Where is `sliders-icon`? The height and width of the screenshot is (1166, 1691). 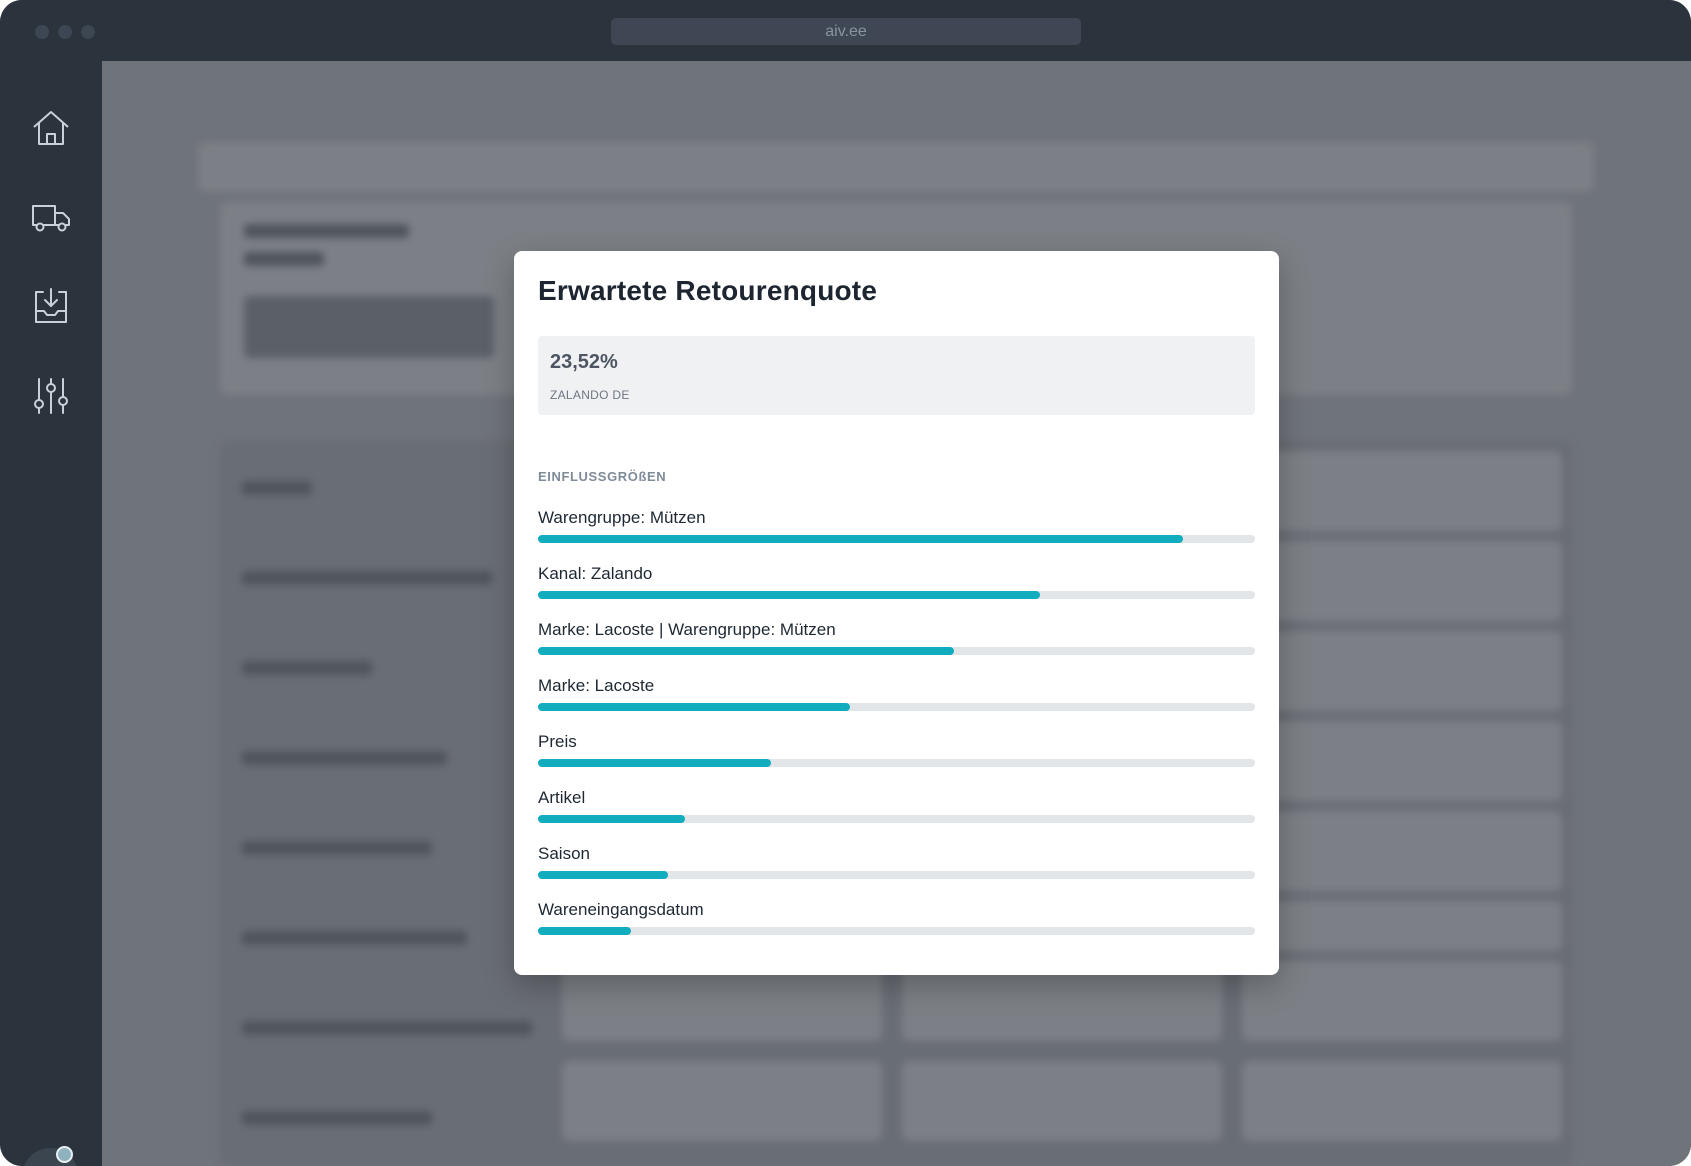
sliders-icon is located at coordinates (51, 398).